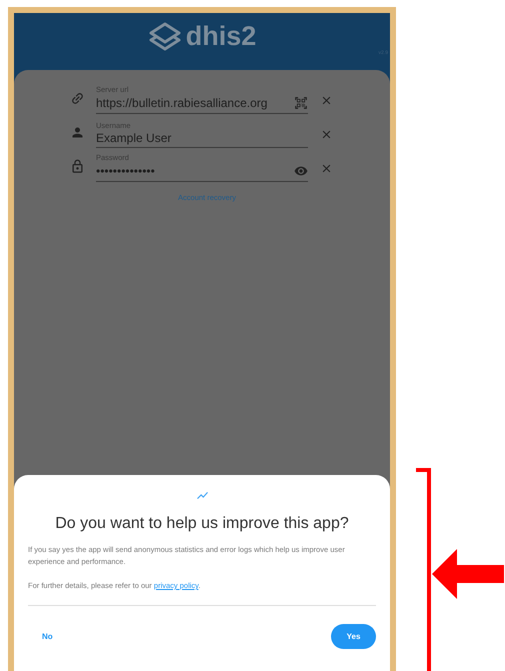 The image size is (505, 671). What do you see at coordinates (301, 103) in the screenshot?
I see `qr-code-icon` at bounding box center [301, 103].